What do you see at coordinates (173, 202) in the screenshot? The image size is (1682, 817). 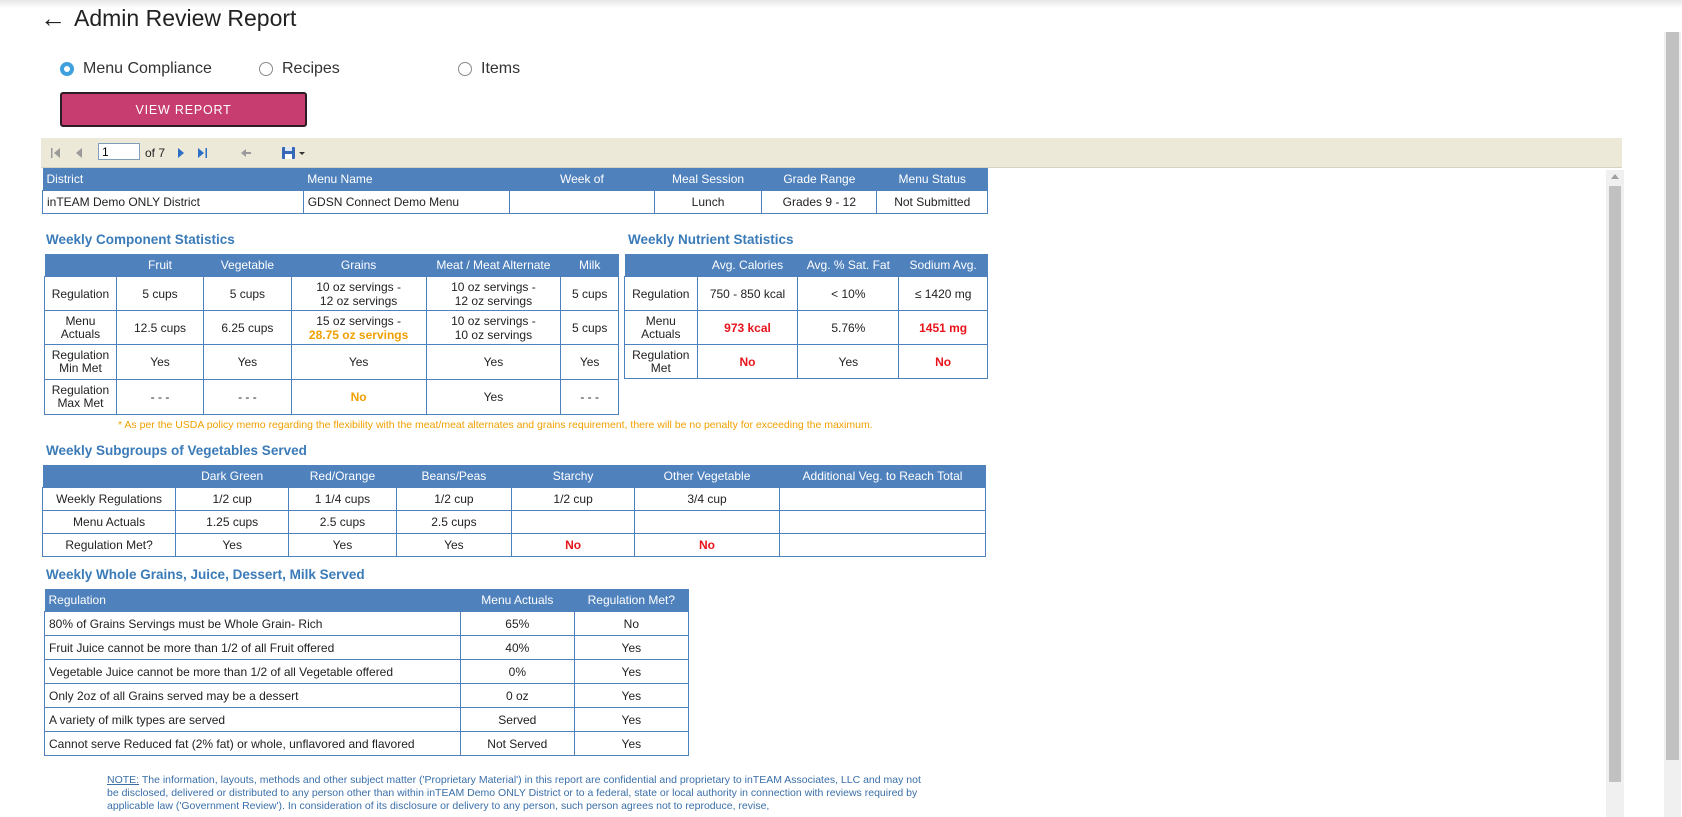 I see `district-cell: inTEAM Demo ONLY District` at bounding box center [173, 202].